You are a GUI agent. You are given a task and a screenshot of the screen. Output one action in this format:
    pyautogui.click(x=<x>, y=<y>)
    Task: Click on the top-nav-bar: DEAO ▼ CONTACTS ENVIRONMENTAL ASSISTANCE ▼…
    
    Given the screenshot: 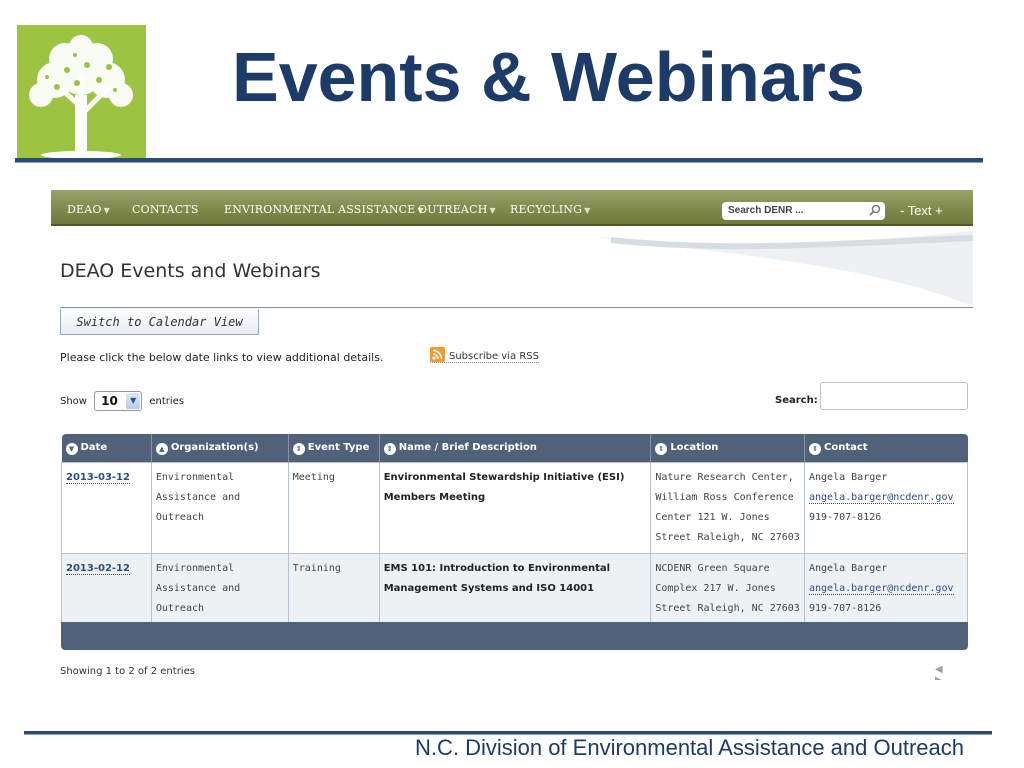 What is the action you would take?
    pyautogui.click(x=512, y=208)
    